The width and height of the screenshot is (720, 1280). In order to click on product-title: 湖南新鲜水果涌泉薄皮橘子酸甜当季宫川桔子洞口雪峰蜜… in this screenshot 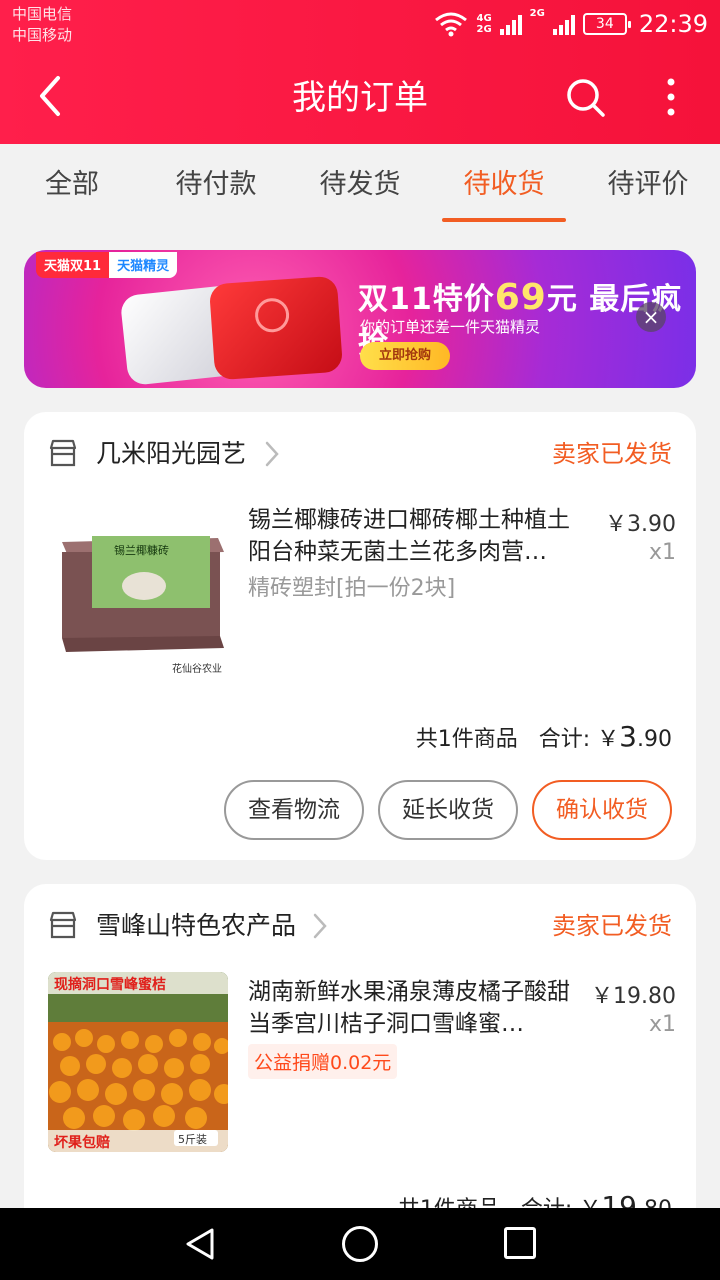, I will do `click(418, 1008)`.